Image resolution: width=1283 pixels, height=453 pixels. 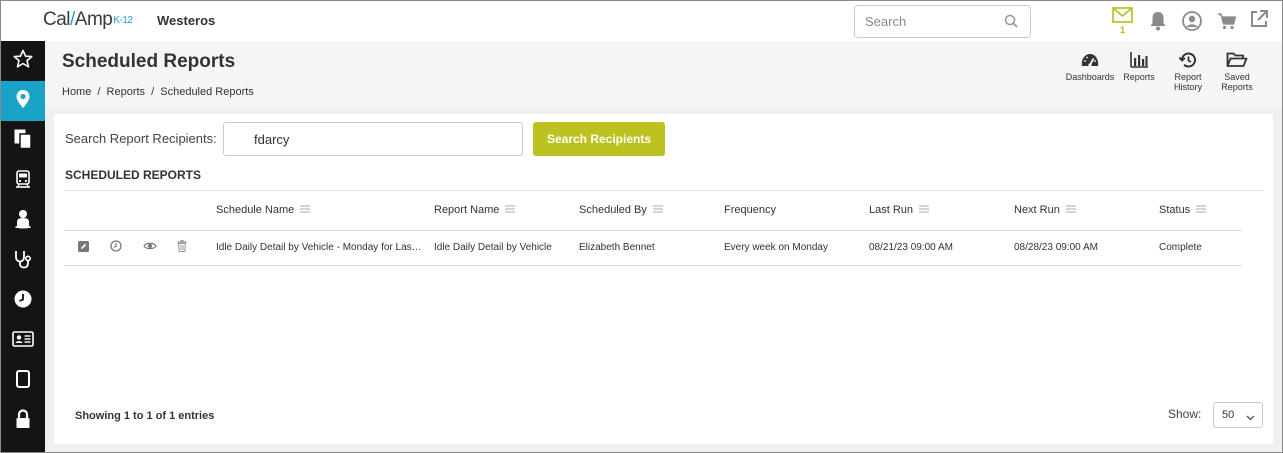 I want to click on quick-link-label: Reports, so click(x=1139, y=77).